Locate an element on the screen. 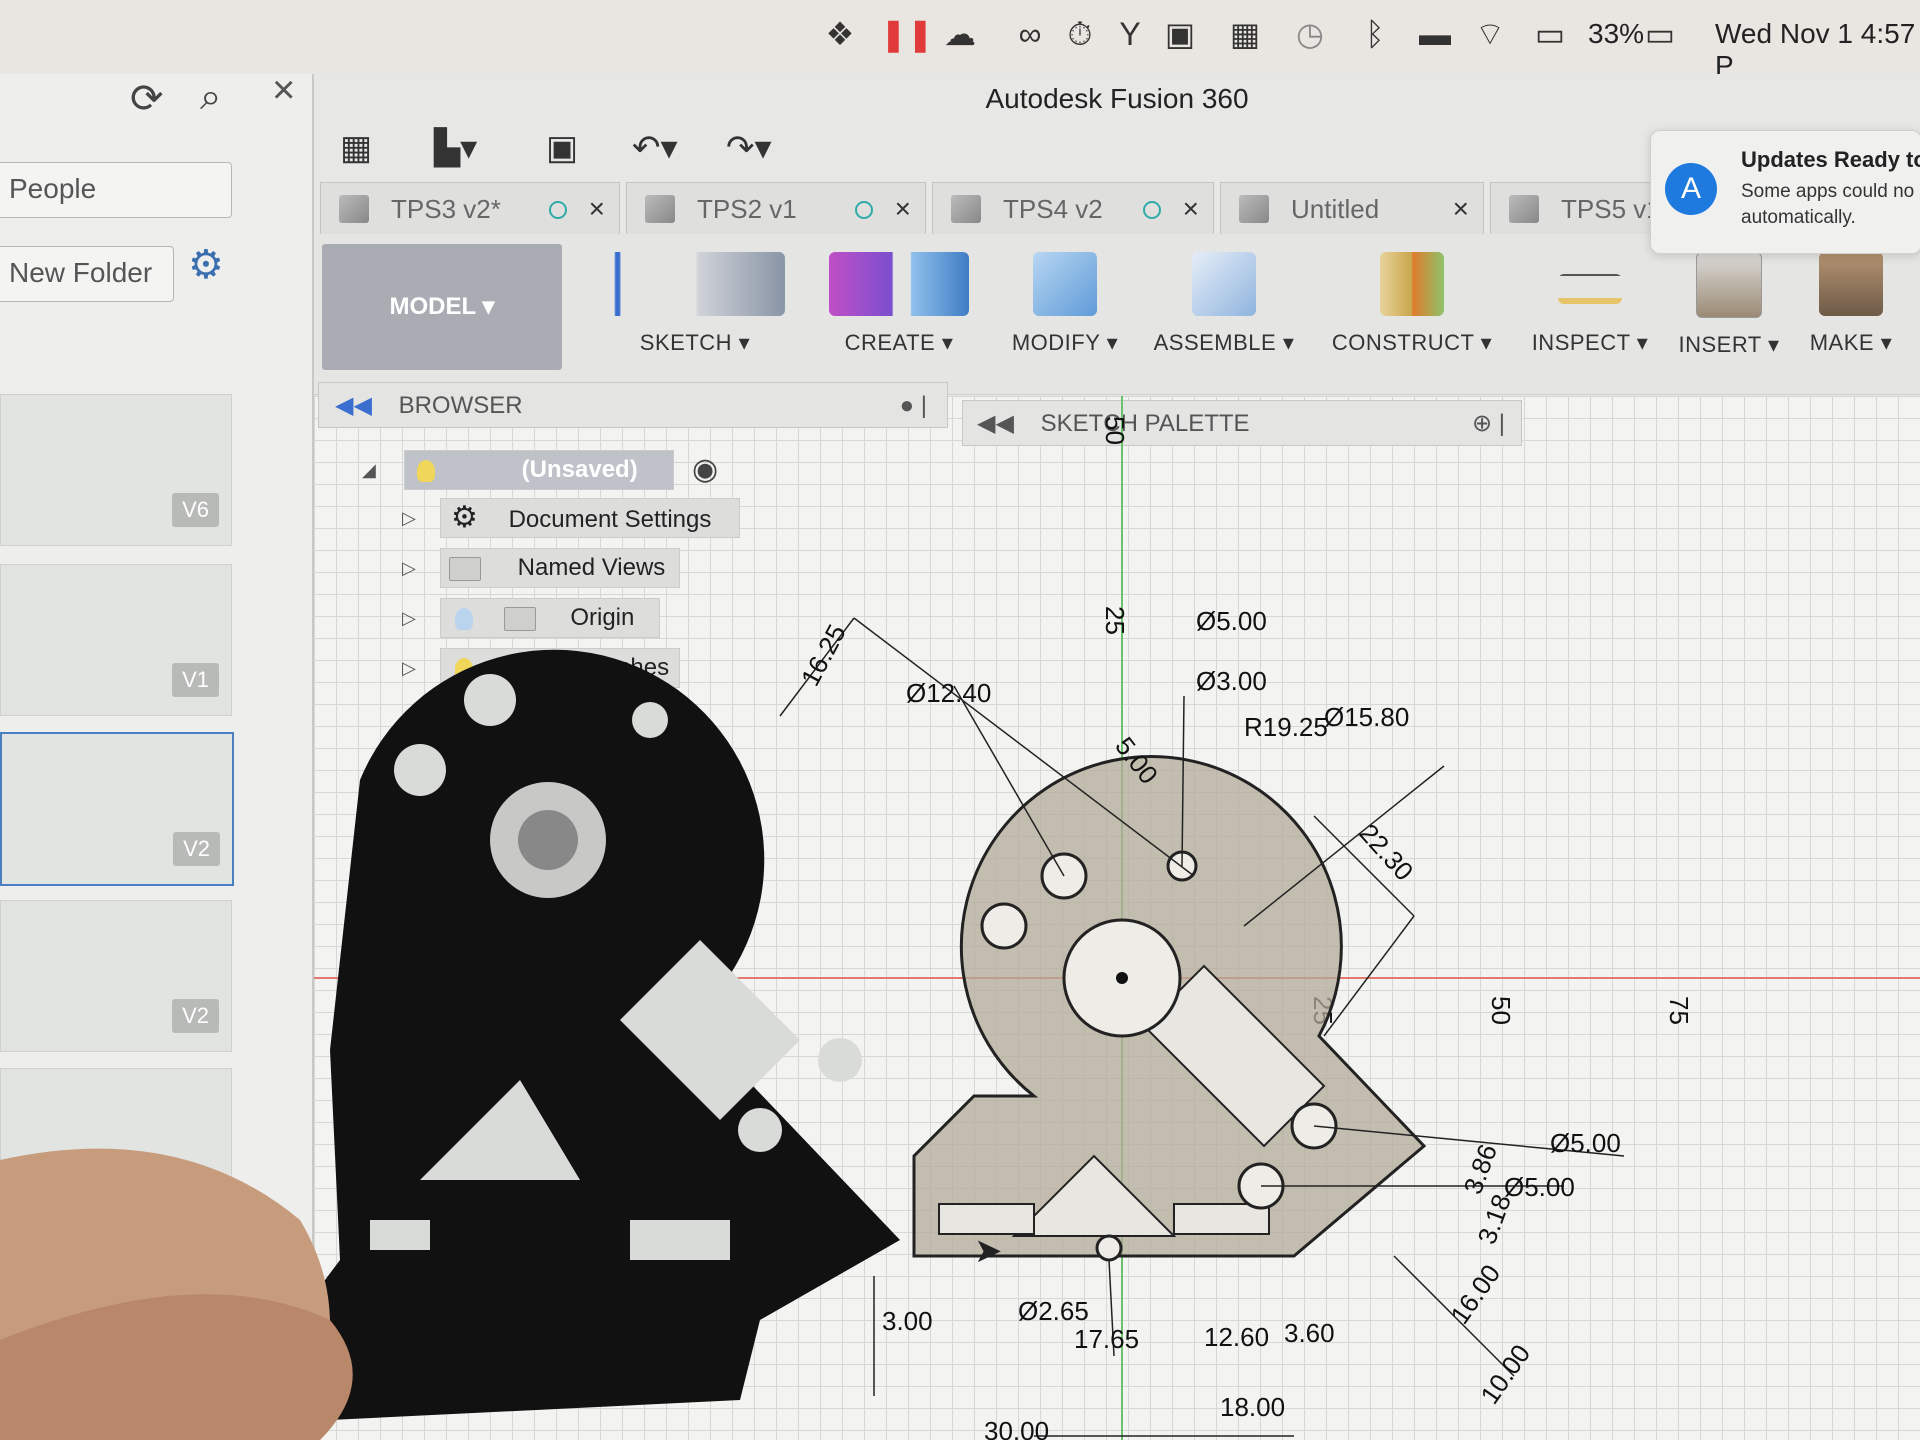  fork-icon: Y is located at coordinates (1130, 34).